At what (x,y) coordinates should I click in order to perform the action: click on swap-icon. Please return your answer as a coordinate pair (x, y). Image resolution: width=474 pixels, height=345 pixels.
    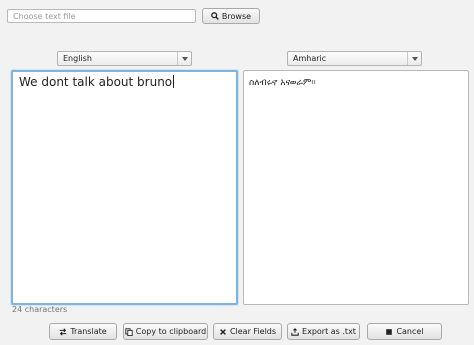
    Looking at the image, I should click on (63, 331).